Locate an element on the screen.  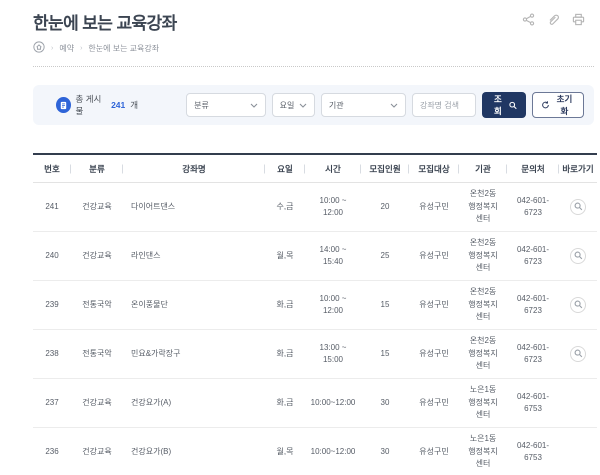
table-header-row: 번호 분류 강좌명 요일 시간 모집인원 모집대상 기관 문의처 바로가기 is located at coordinates (315, 168).